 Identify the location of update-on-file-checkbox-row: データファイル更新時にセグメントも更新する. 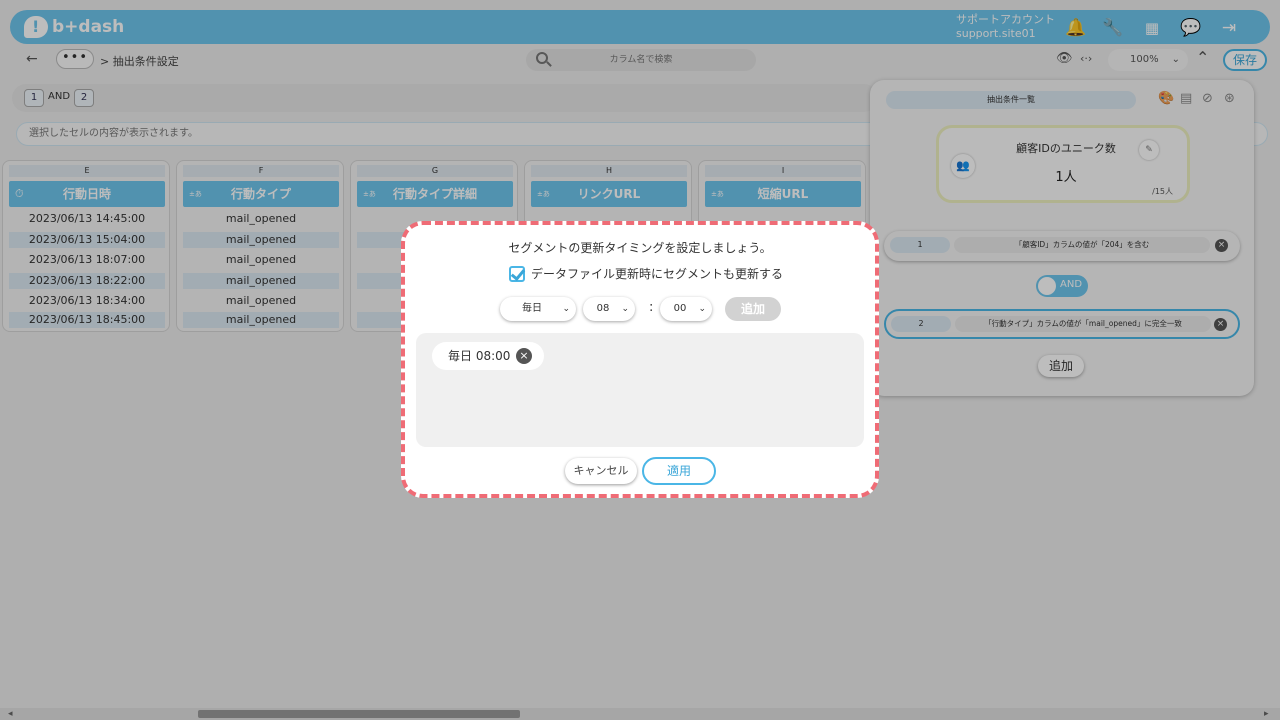
(646, 273).